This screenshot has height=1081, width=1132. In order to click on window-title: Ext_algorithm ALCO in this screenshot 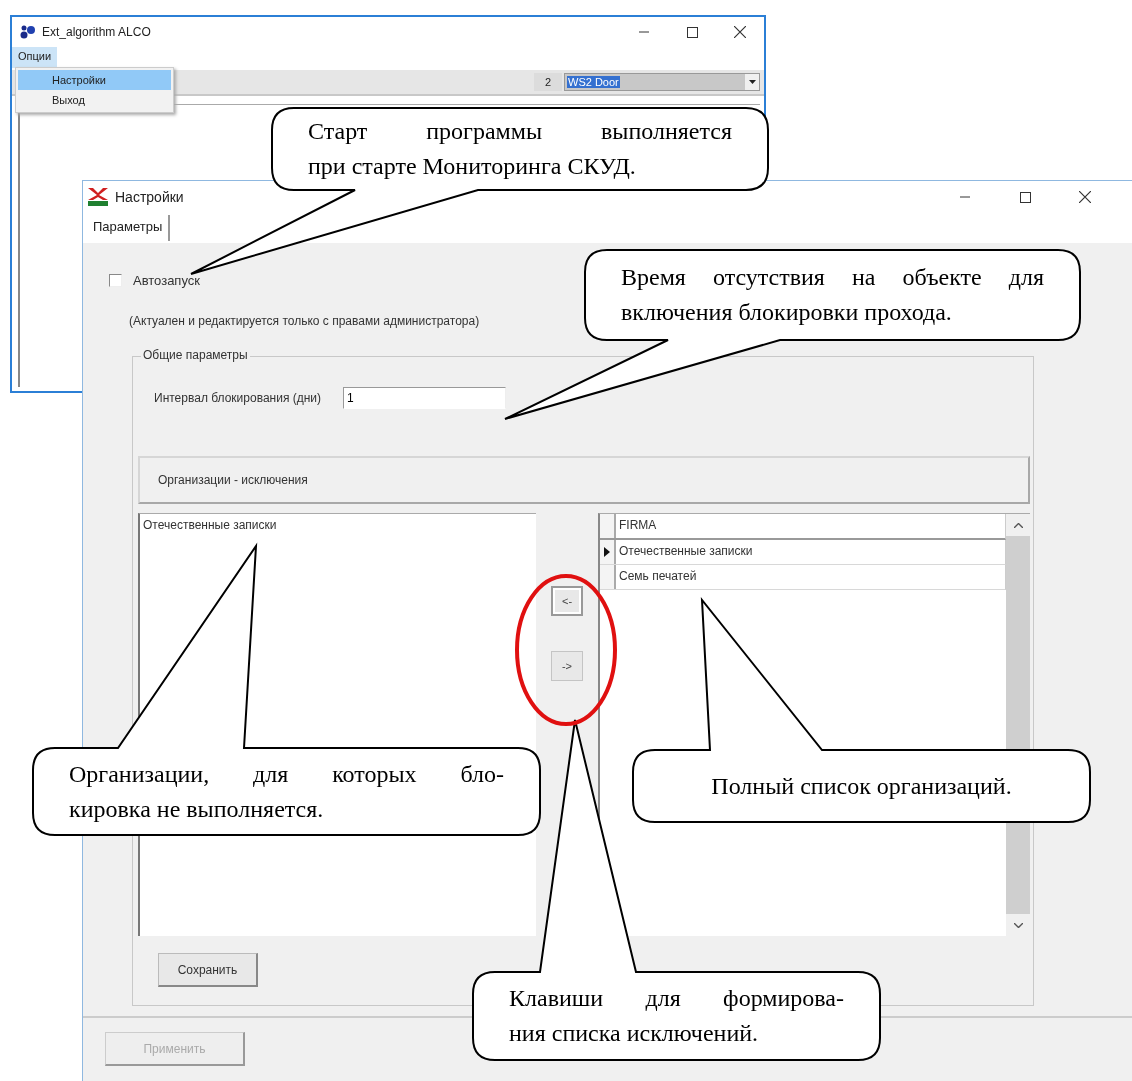, I will do `click(96, 32)`.